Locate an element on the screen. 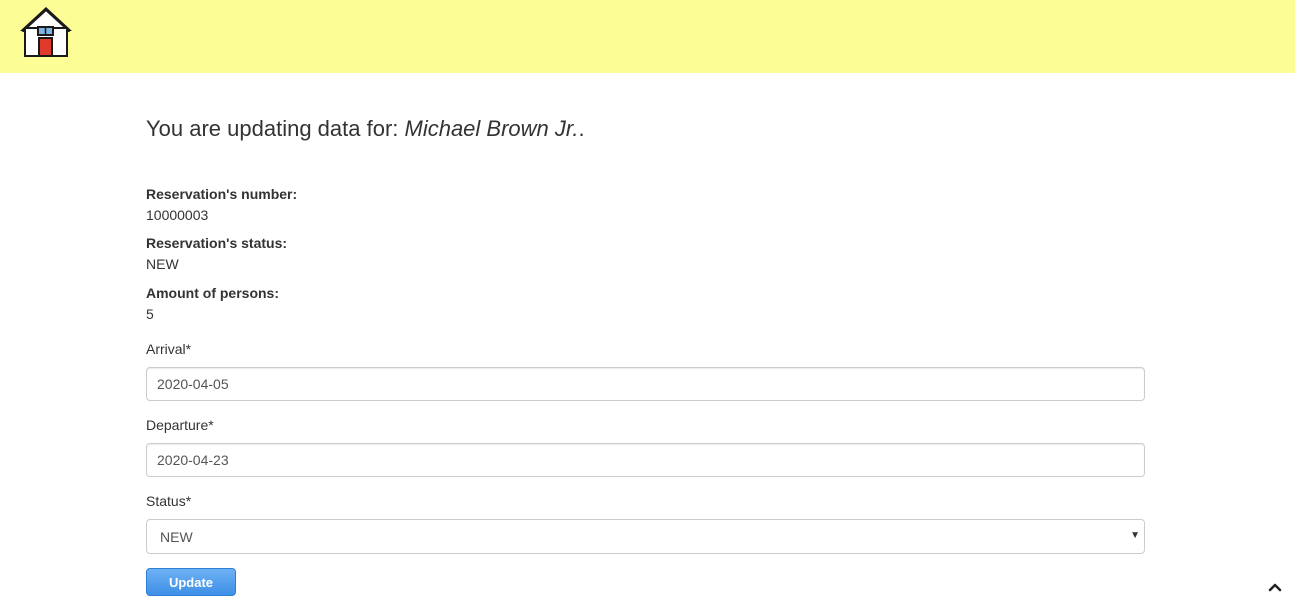 The width and height of the screenshot is (1295, 604). home-link is located at coordinates (46, 32).